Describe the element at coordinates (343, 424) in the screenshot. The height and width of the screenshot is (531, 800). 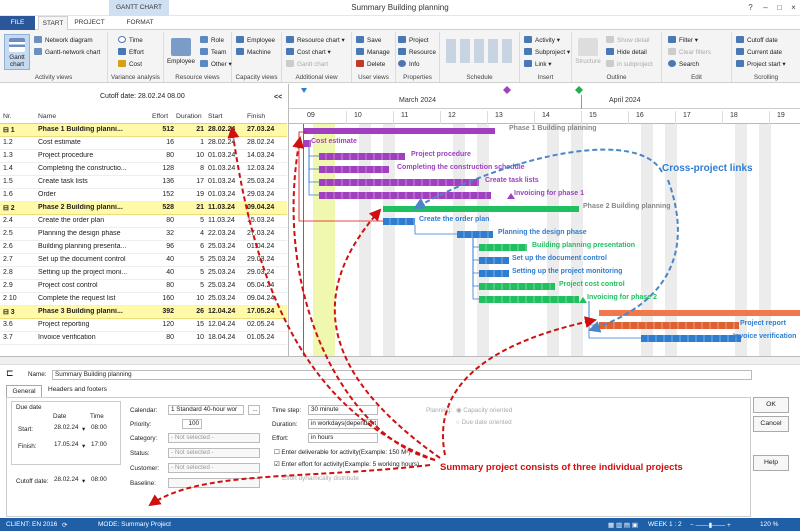
I see `duration-select: in workdays(dependent on project)` at that location.